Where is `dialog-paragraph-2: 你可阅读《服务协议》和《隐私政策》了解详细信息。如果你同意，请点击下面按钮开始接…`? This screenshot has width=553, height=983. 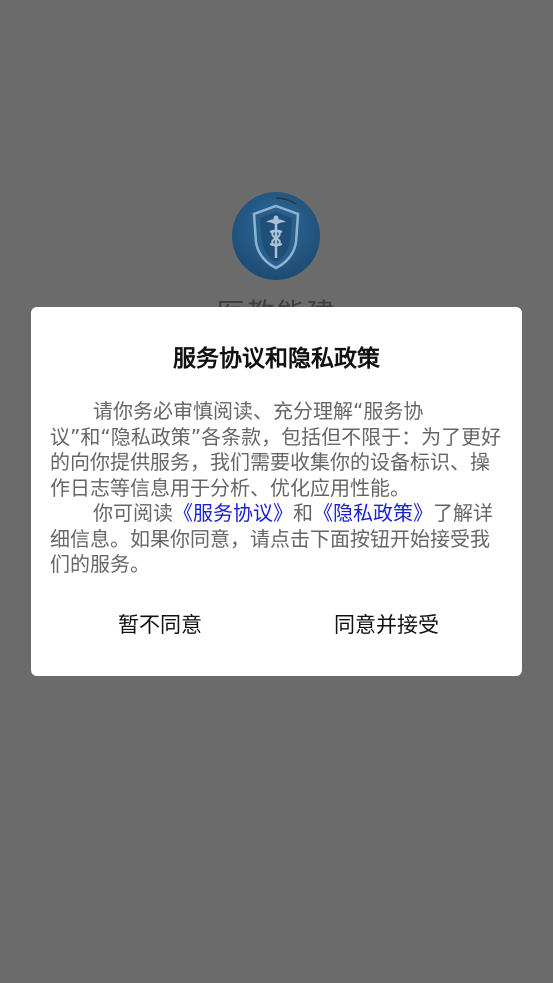
dialog-paragraph-2: 你可阅读《服务协议》和《隐私政策》了解详细信息。如果你同意，请点击下面按钮开始接… is located at coordinates (276, 539).